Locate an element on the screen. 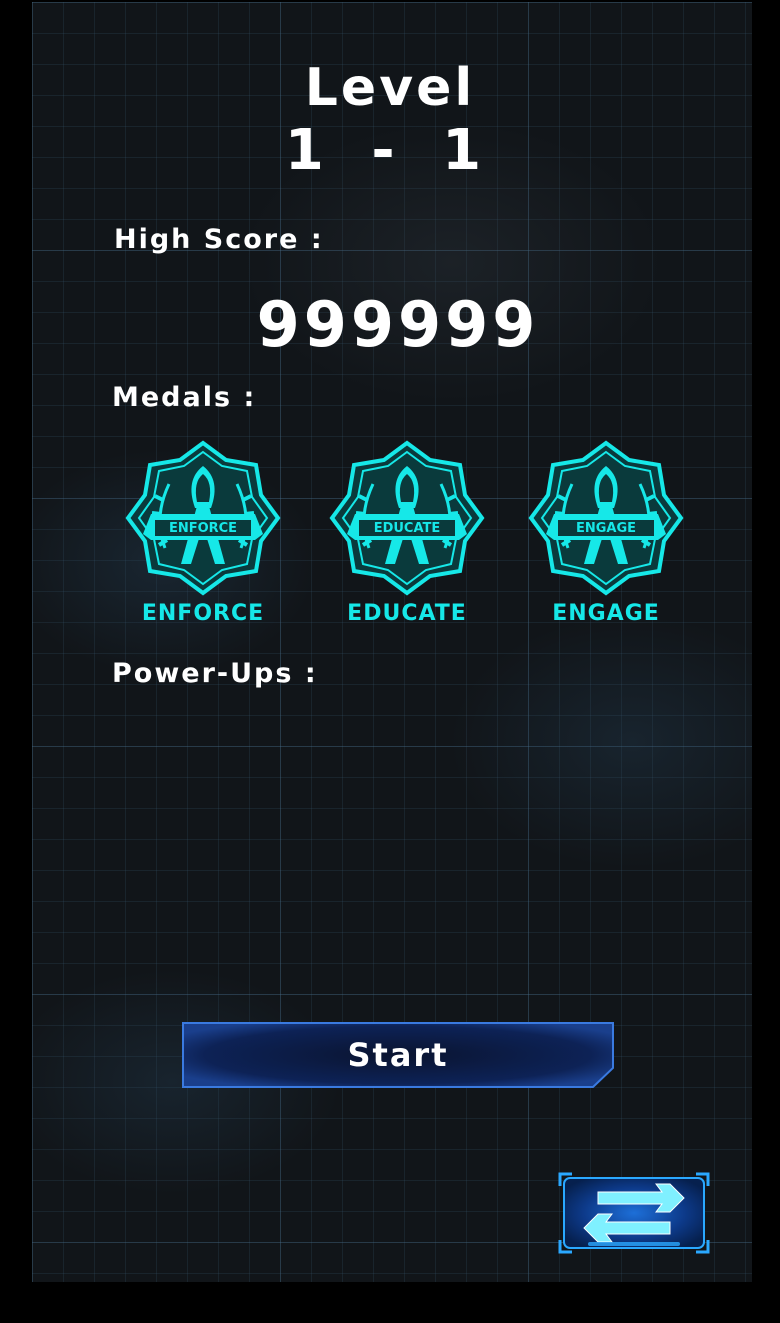 The image size is (780, 1323). swap-arrows-icon is located at coordinates (634, 1213).